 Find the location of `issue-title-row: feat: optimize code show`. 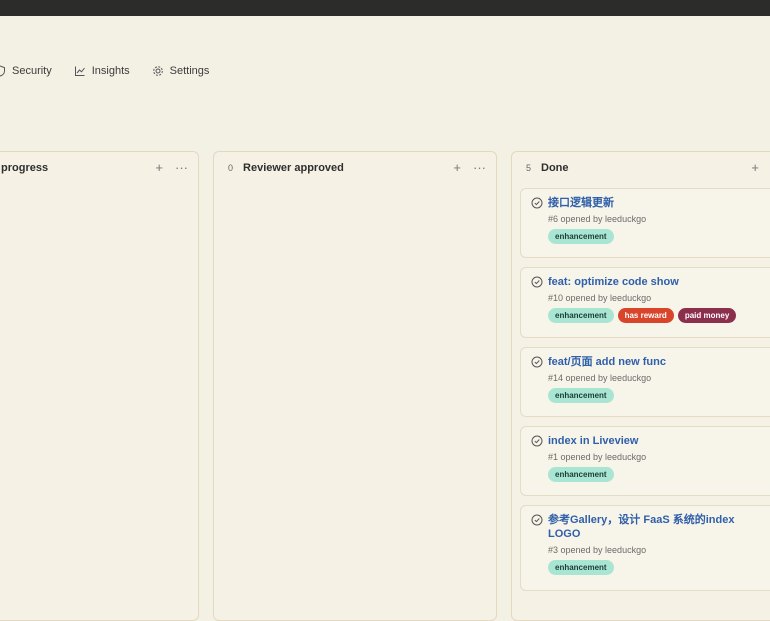

issue-title-row: feat: optimize code show is located at coordinates (650, 282).